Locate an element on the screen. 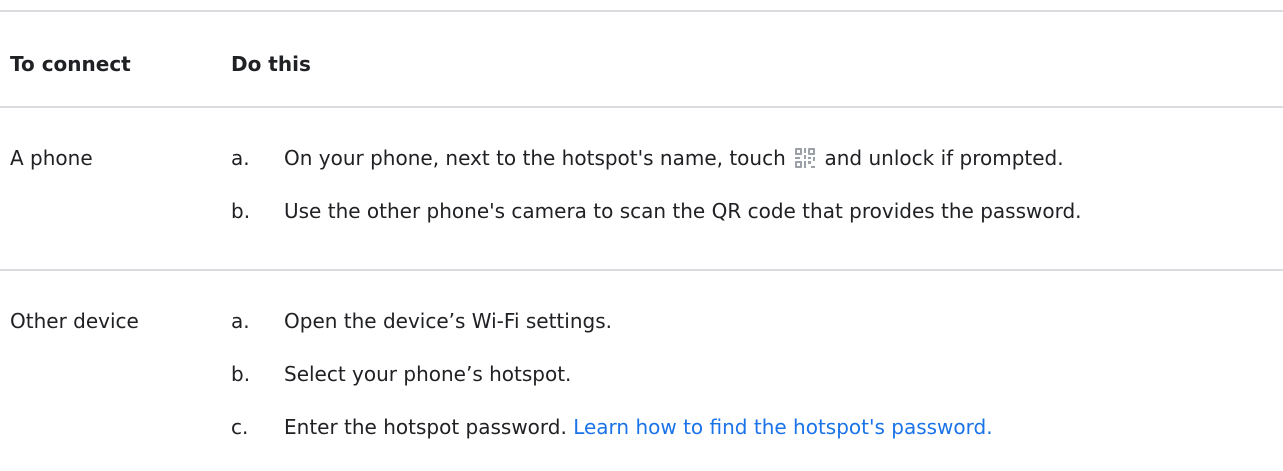 This screenshot has height=471, width=1283. qr-code-icon is located at coordinates (805, 158).